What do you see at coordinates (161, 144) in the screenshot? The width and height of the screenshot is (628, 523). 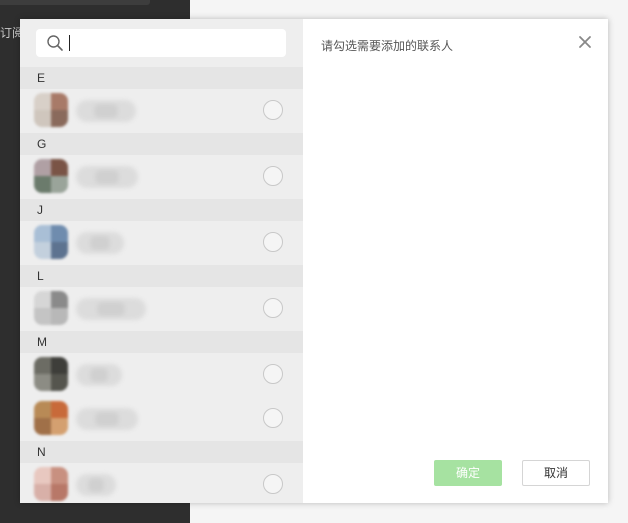 I see `group-header: G` at bounding box center [161, 144].